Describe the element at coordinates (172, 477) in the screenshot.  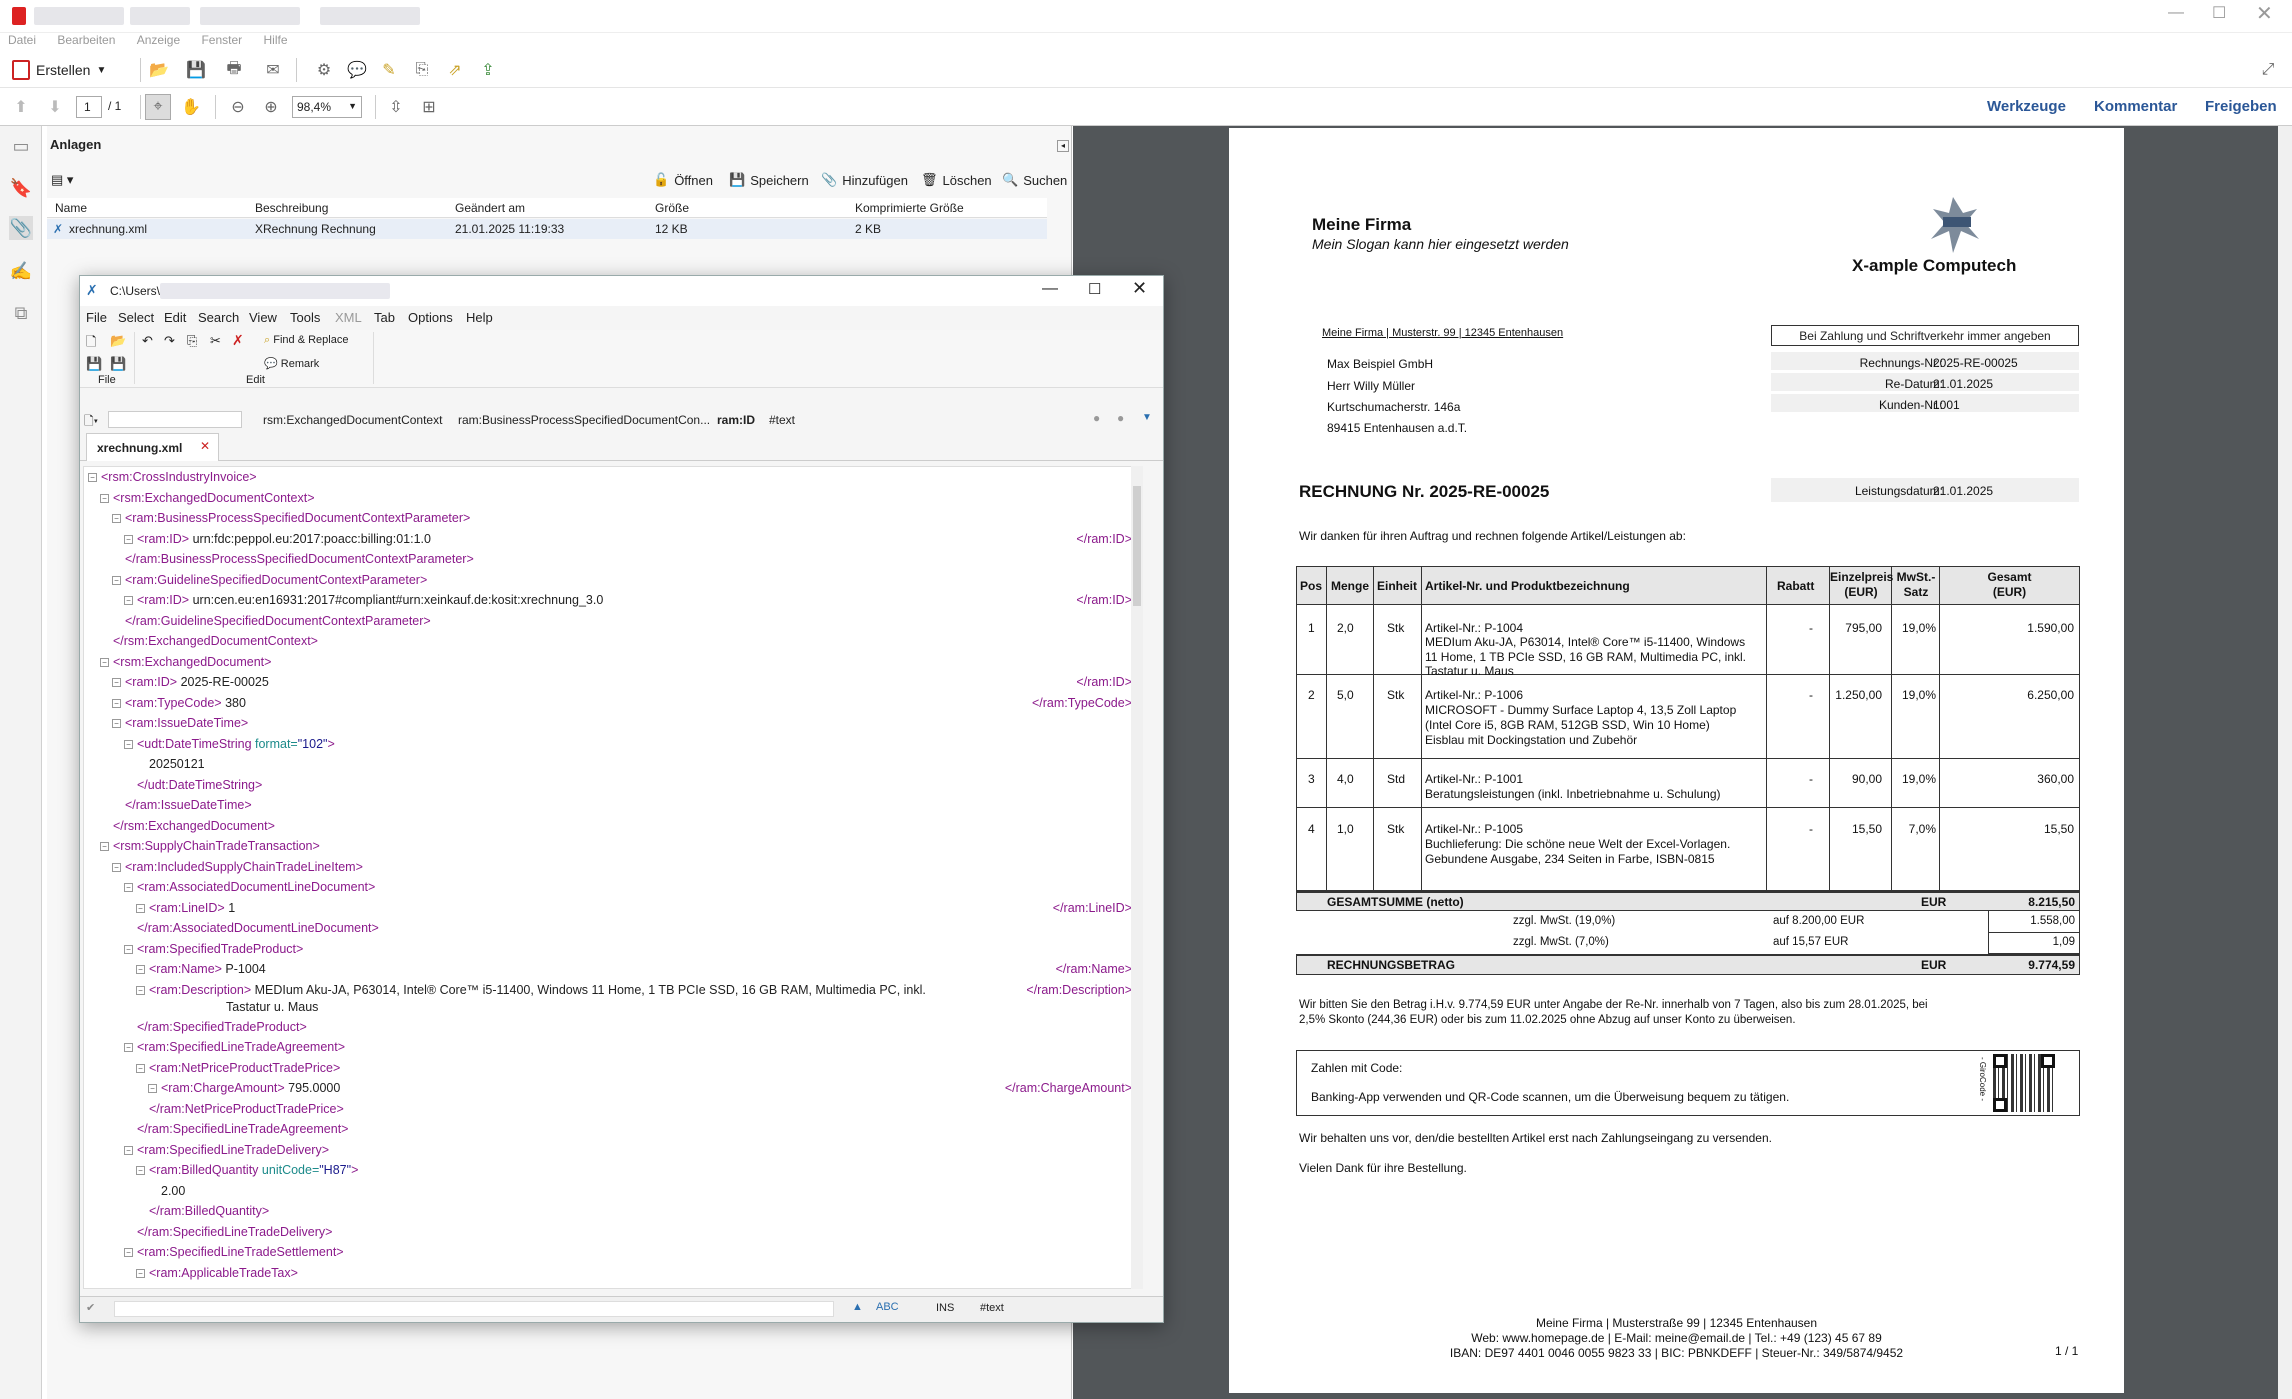
I see `xml-line: − <rsm:CrossIndustryInvoice>` at that location.